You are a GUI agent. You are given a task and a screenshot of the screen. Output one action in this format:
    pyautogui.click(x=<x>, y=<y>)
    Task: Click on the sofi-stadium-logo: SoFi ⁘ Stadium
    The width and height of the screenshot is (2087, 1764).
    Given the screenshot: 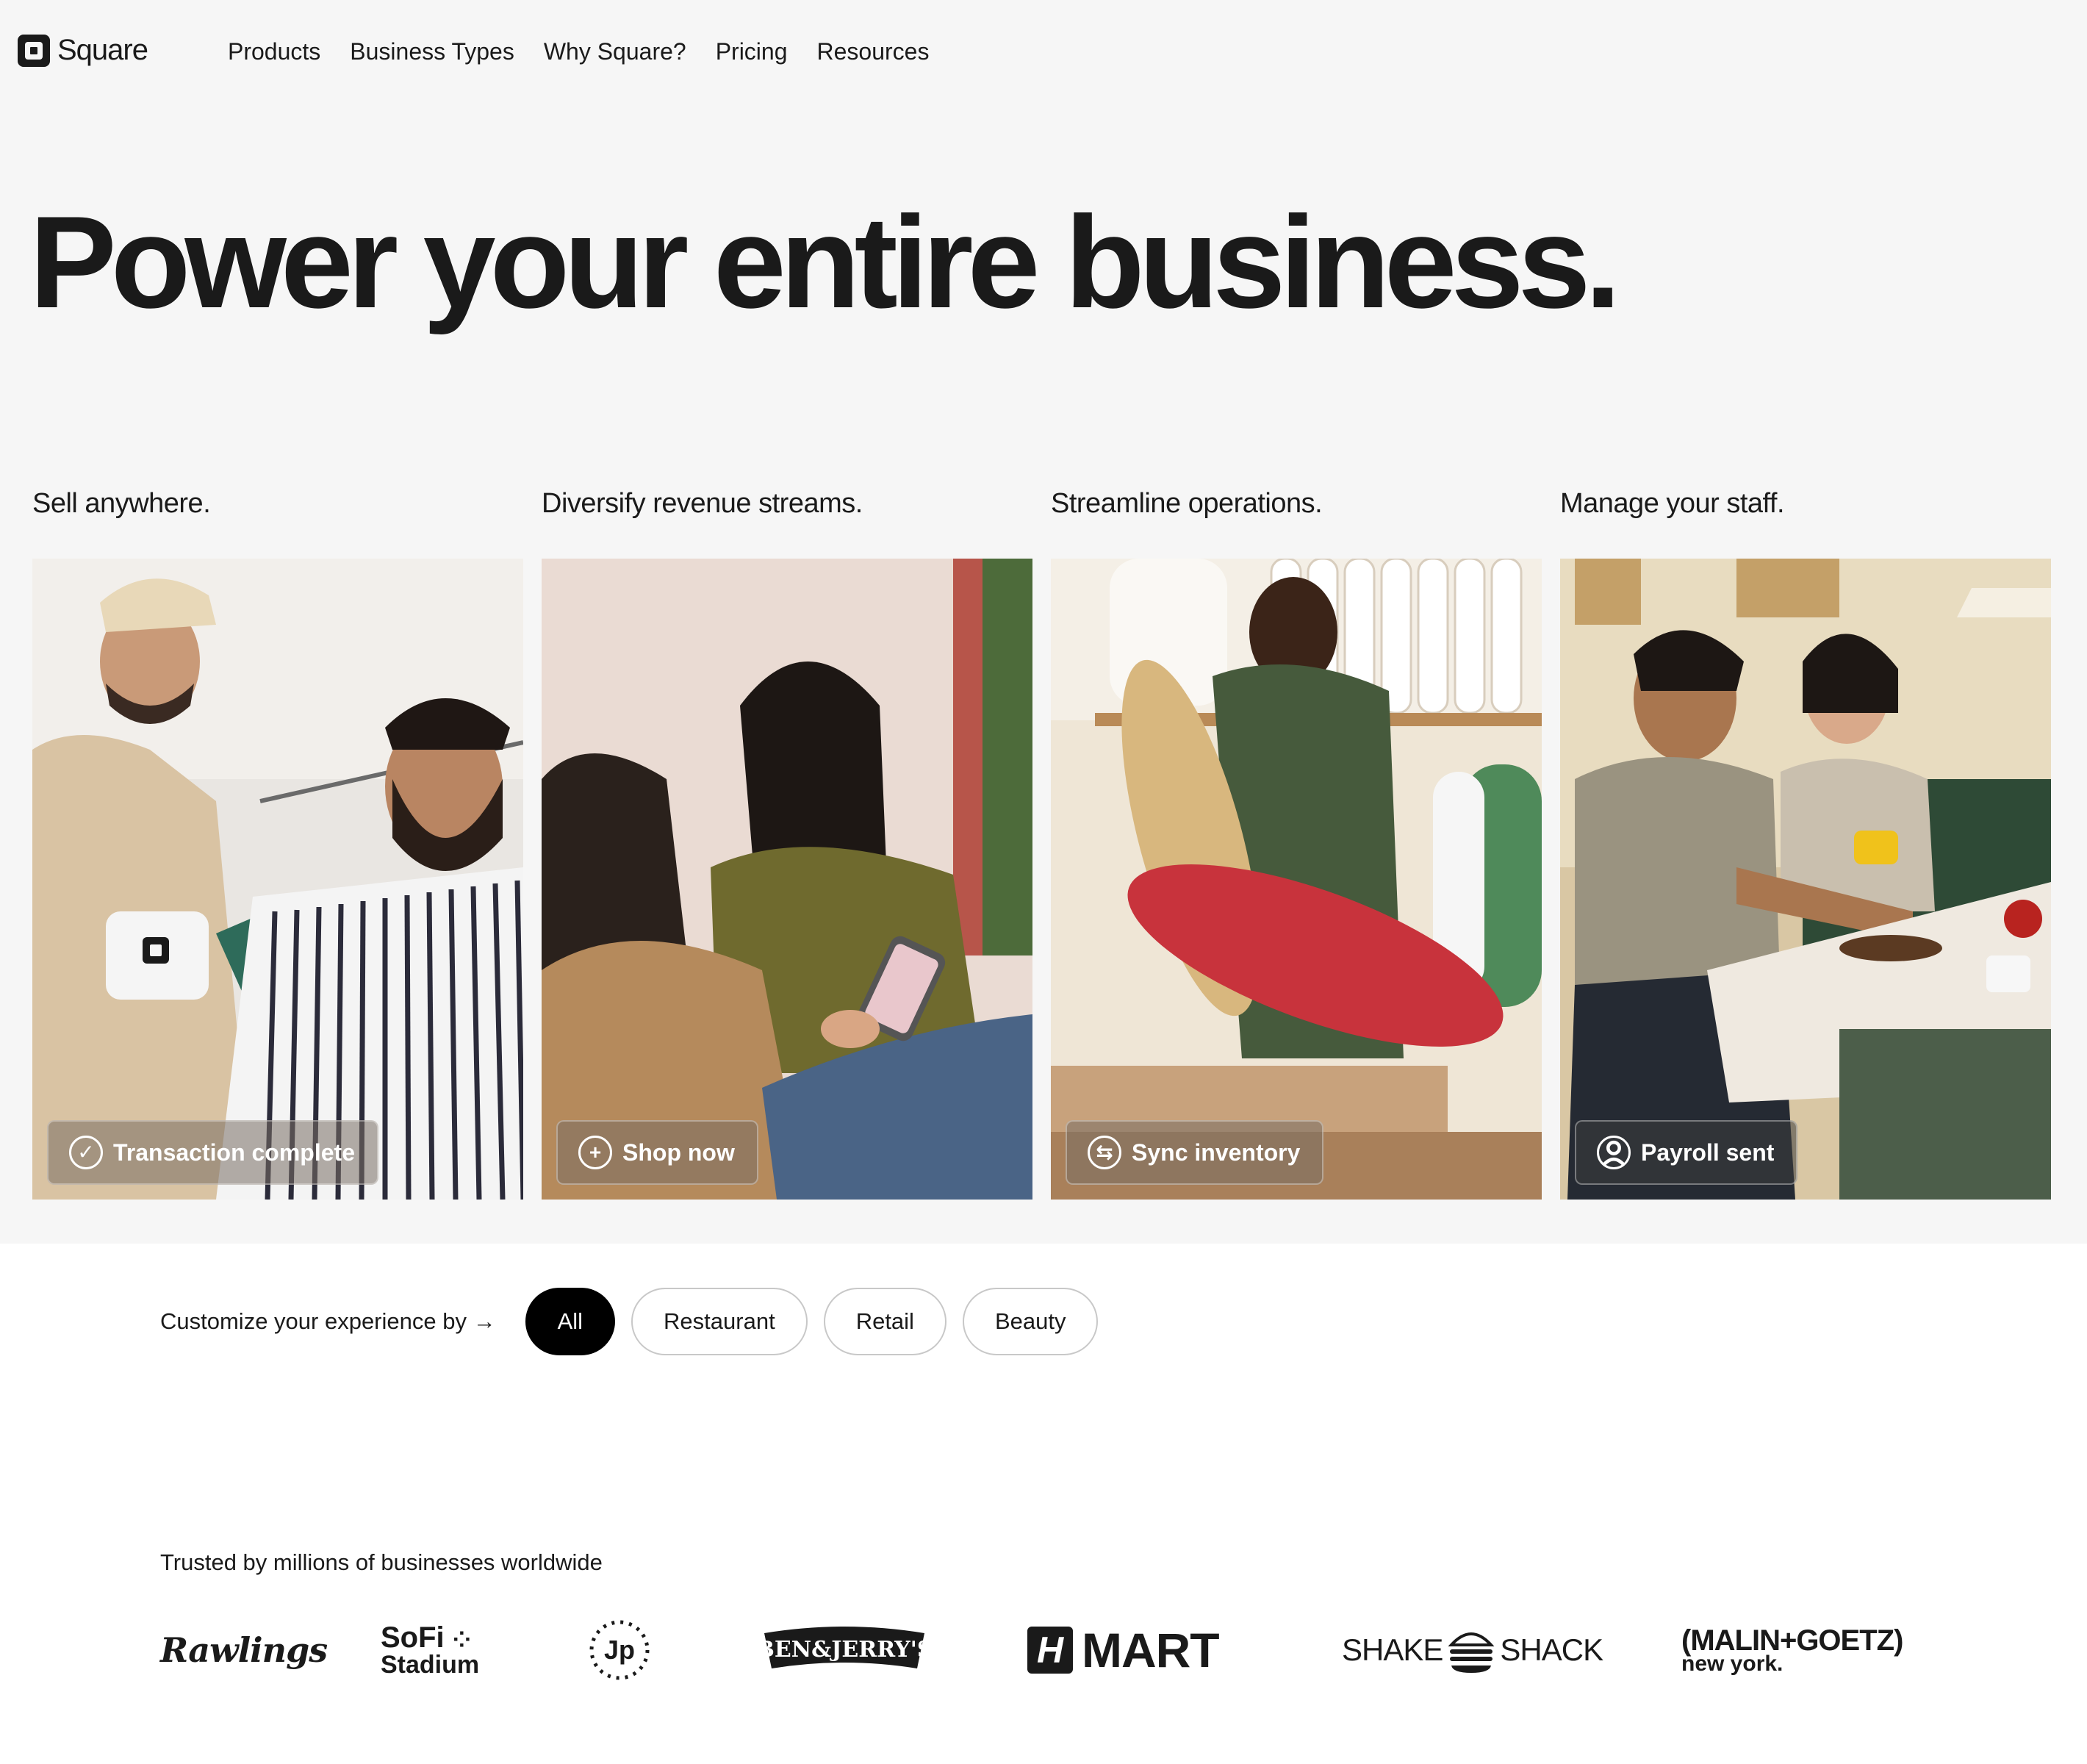 What is the action you would take?
    pyautogui.click(x=431, y=1650)
    